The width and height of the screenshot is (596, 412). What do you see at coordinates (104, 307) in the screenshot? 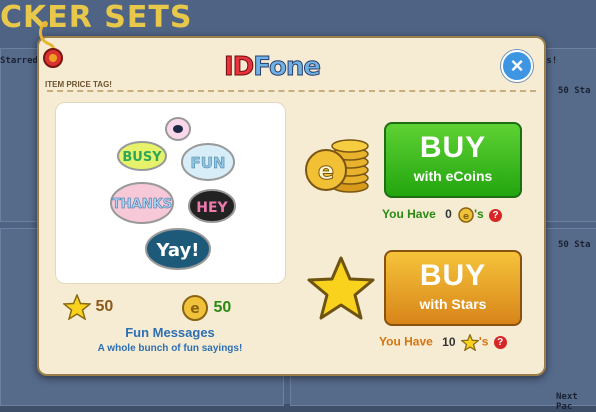
I see `star-price-value: 50` at bounding box center [104, 307].